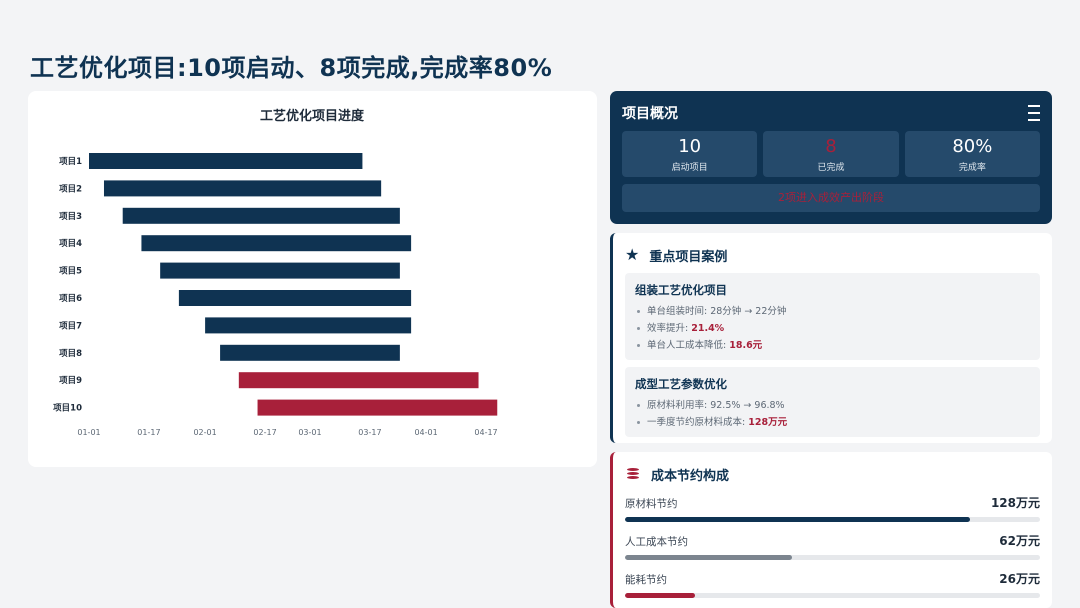  I want to click on x-tick-label: 04-01, so click(425, 432).